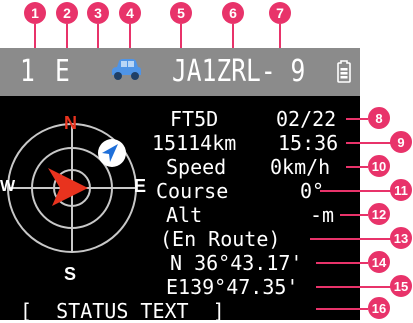 This screenshot has width=413, height=323. What do you see at coordinates (122, 311) in the screenshot?
I see `status-text: [ STATUS TEXT ]` at bounding box center [122, 311].